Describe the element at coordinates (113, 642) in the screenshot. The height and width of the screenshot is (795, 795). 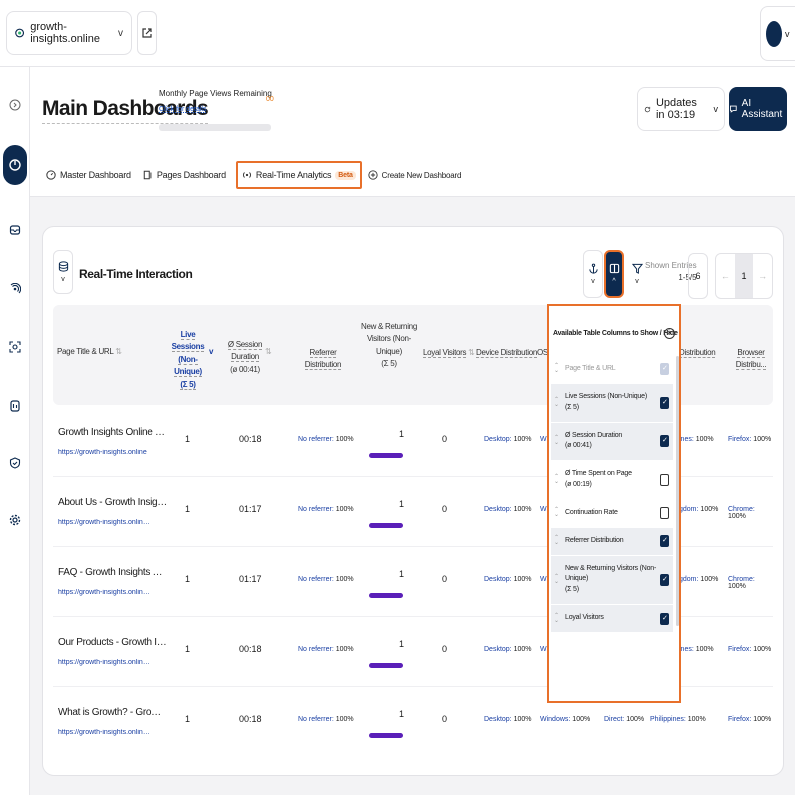
I see `row-page-title: Our Products - Growth Insights Online` at that location.